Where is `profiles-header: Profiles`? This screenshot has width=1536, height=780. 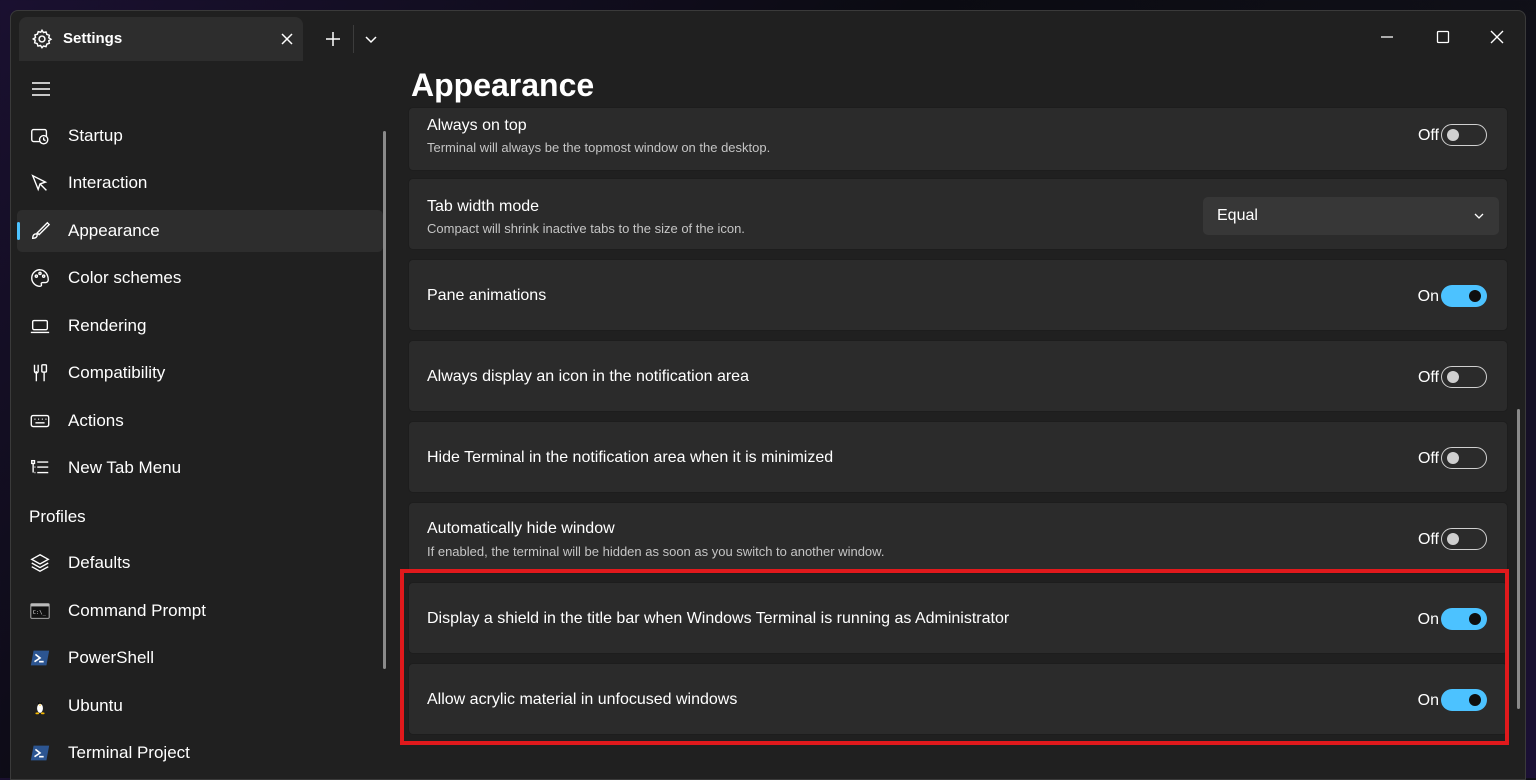 profiles-header: Profiles is located at coordinates (57, 516).